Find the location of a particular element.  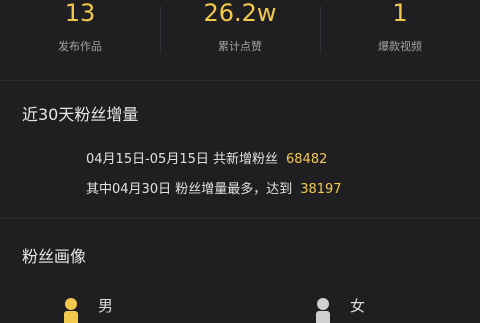

gender-female: 女 is located at coordinates (340, 309).